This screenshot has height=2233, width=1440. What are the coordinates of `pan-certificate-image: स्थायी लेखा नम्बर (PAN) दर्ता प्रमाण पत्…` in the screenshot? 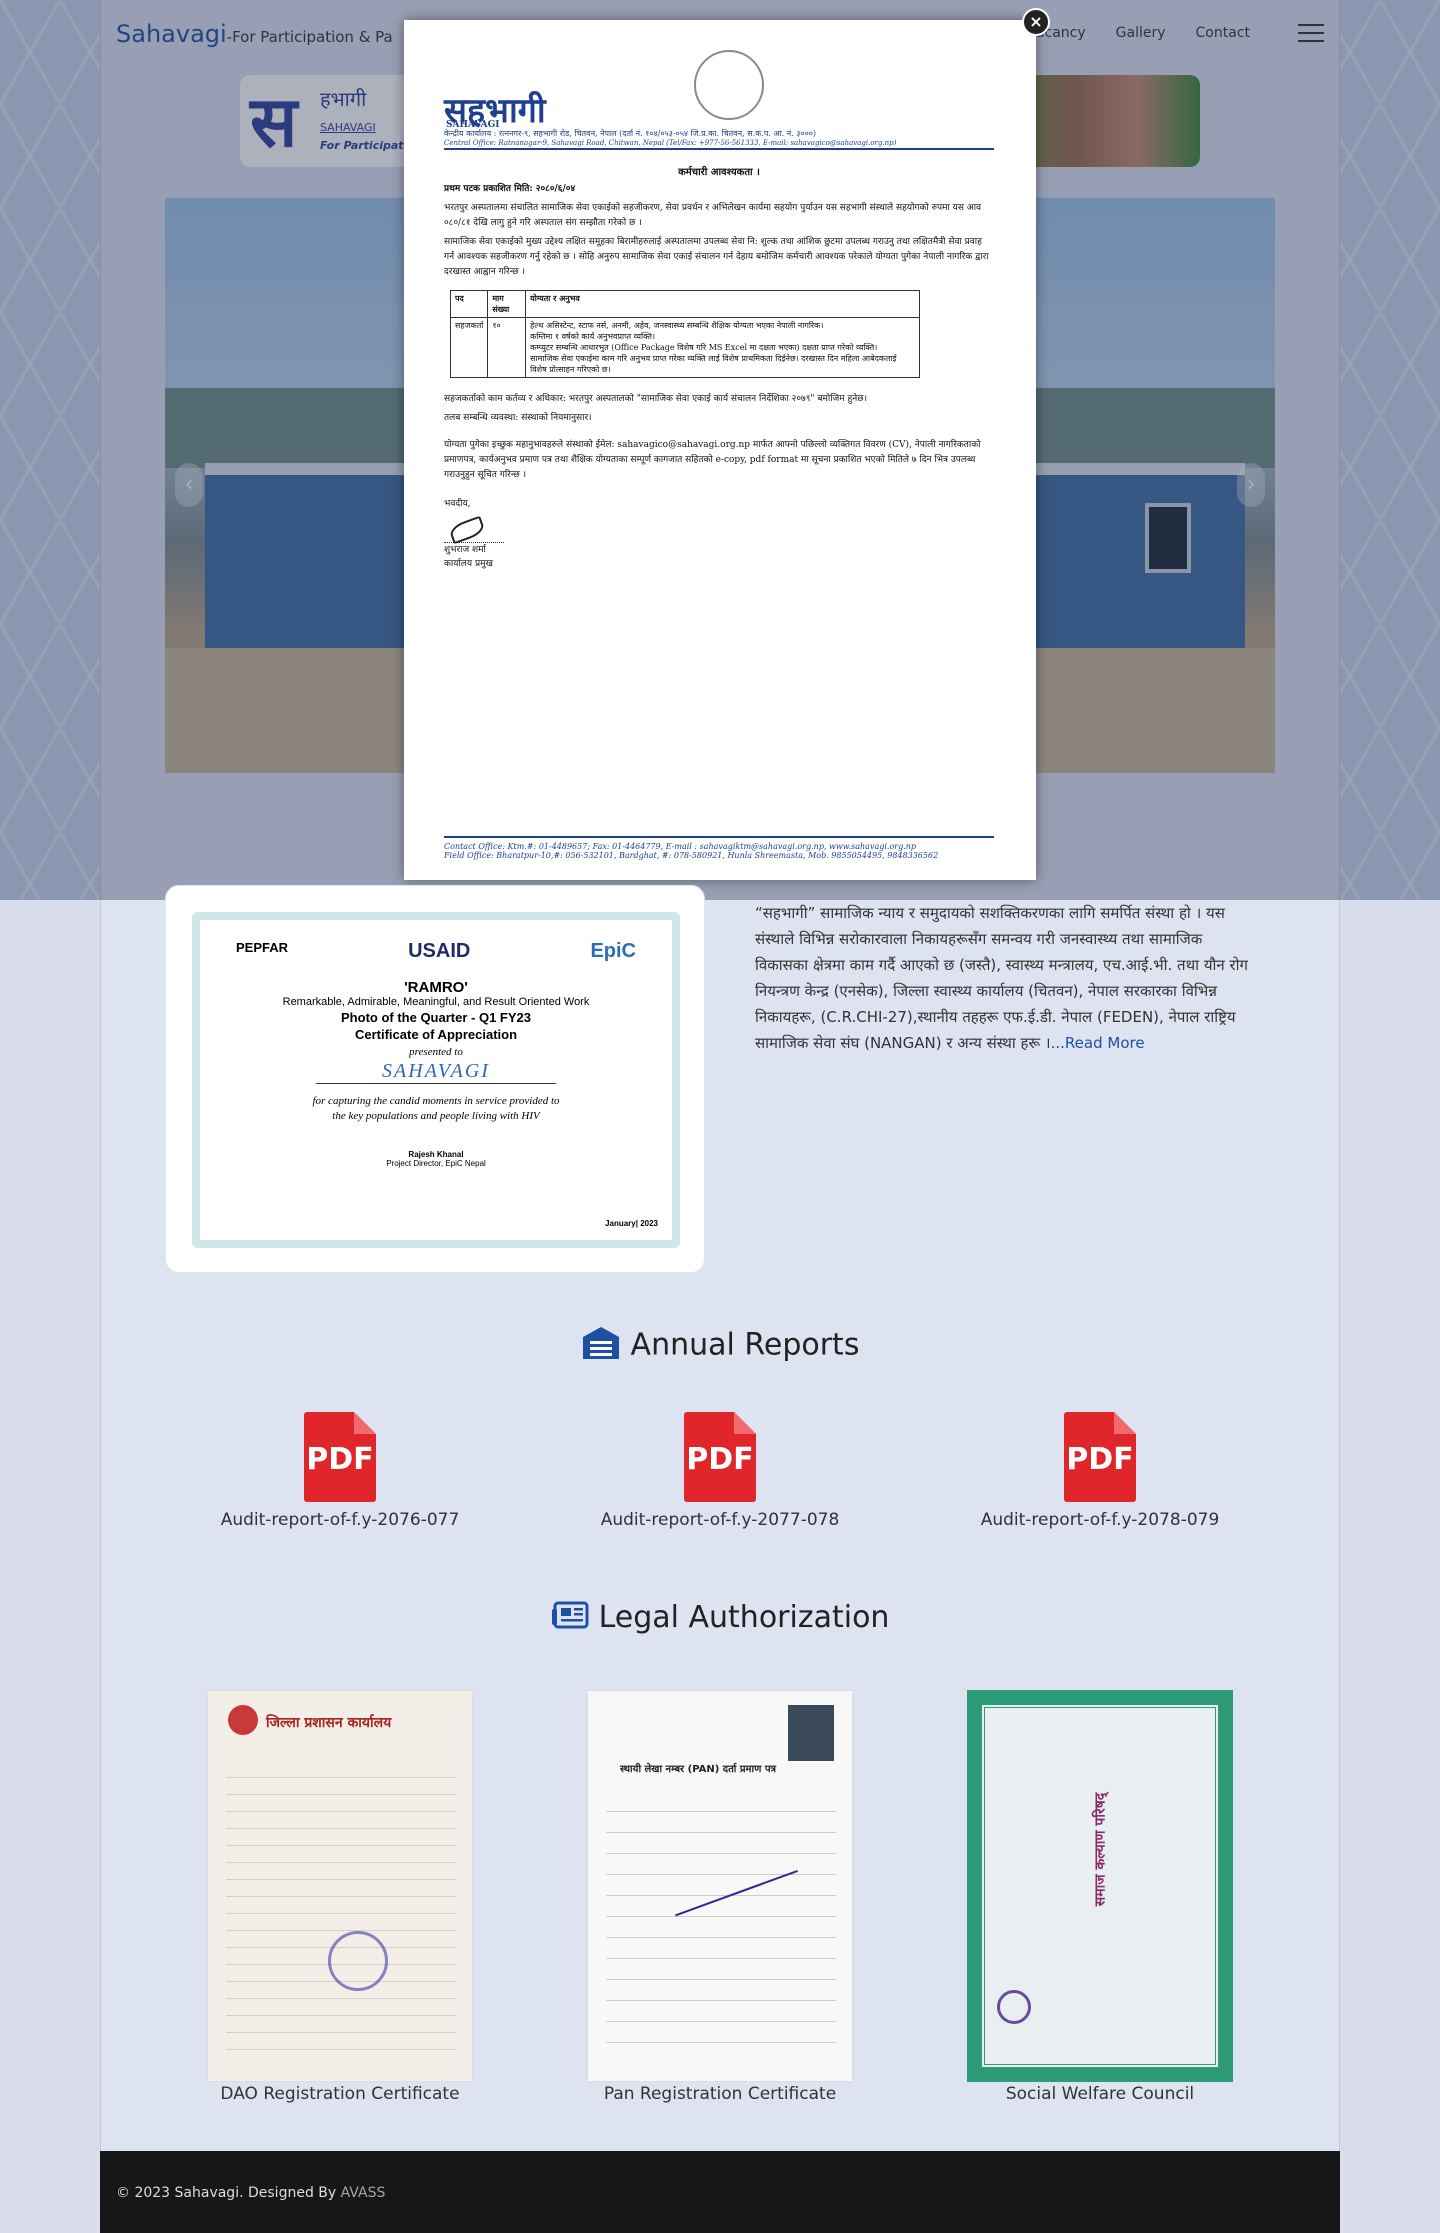 It's located at (720, 1886).